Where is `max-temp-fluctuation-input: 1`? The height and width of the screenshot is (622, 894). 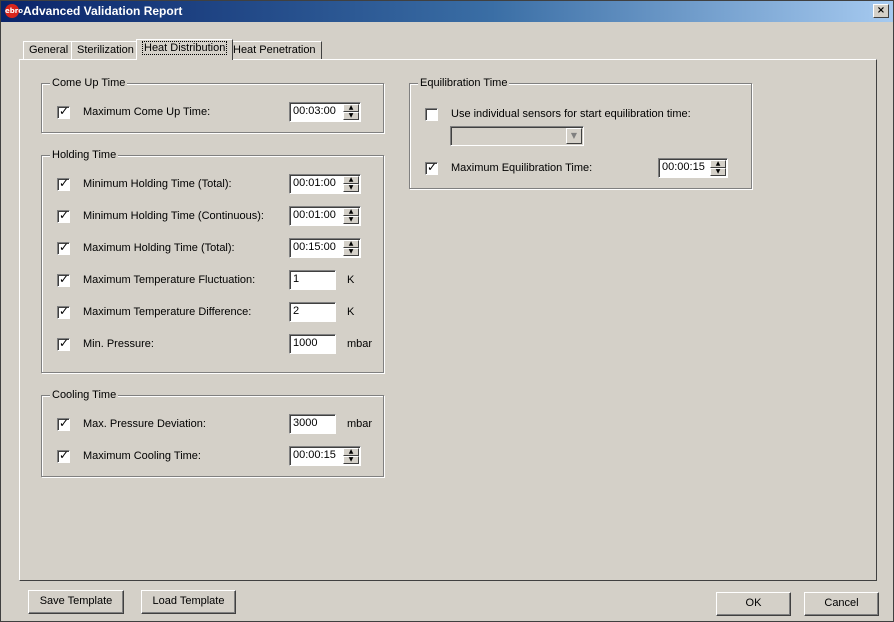 max-temp-fluctuation-input: 1 is located at coordinates (312, 280).